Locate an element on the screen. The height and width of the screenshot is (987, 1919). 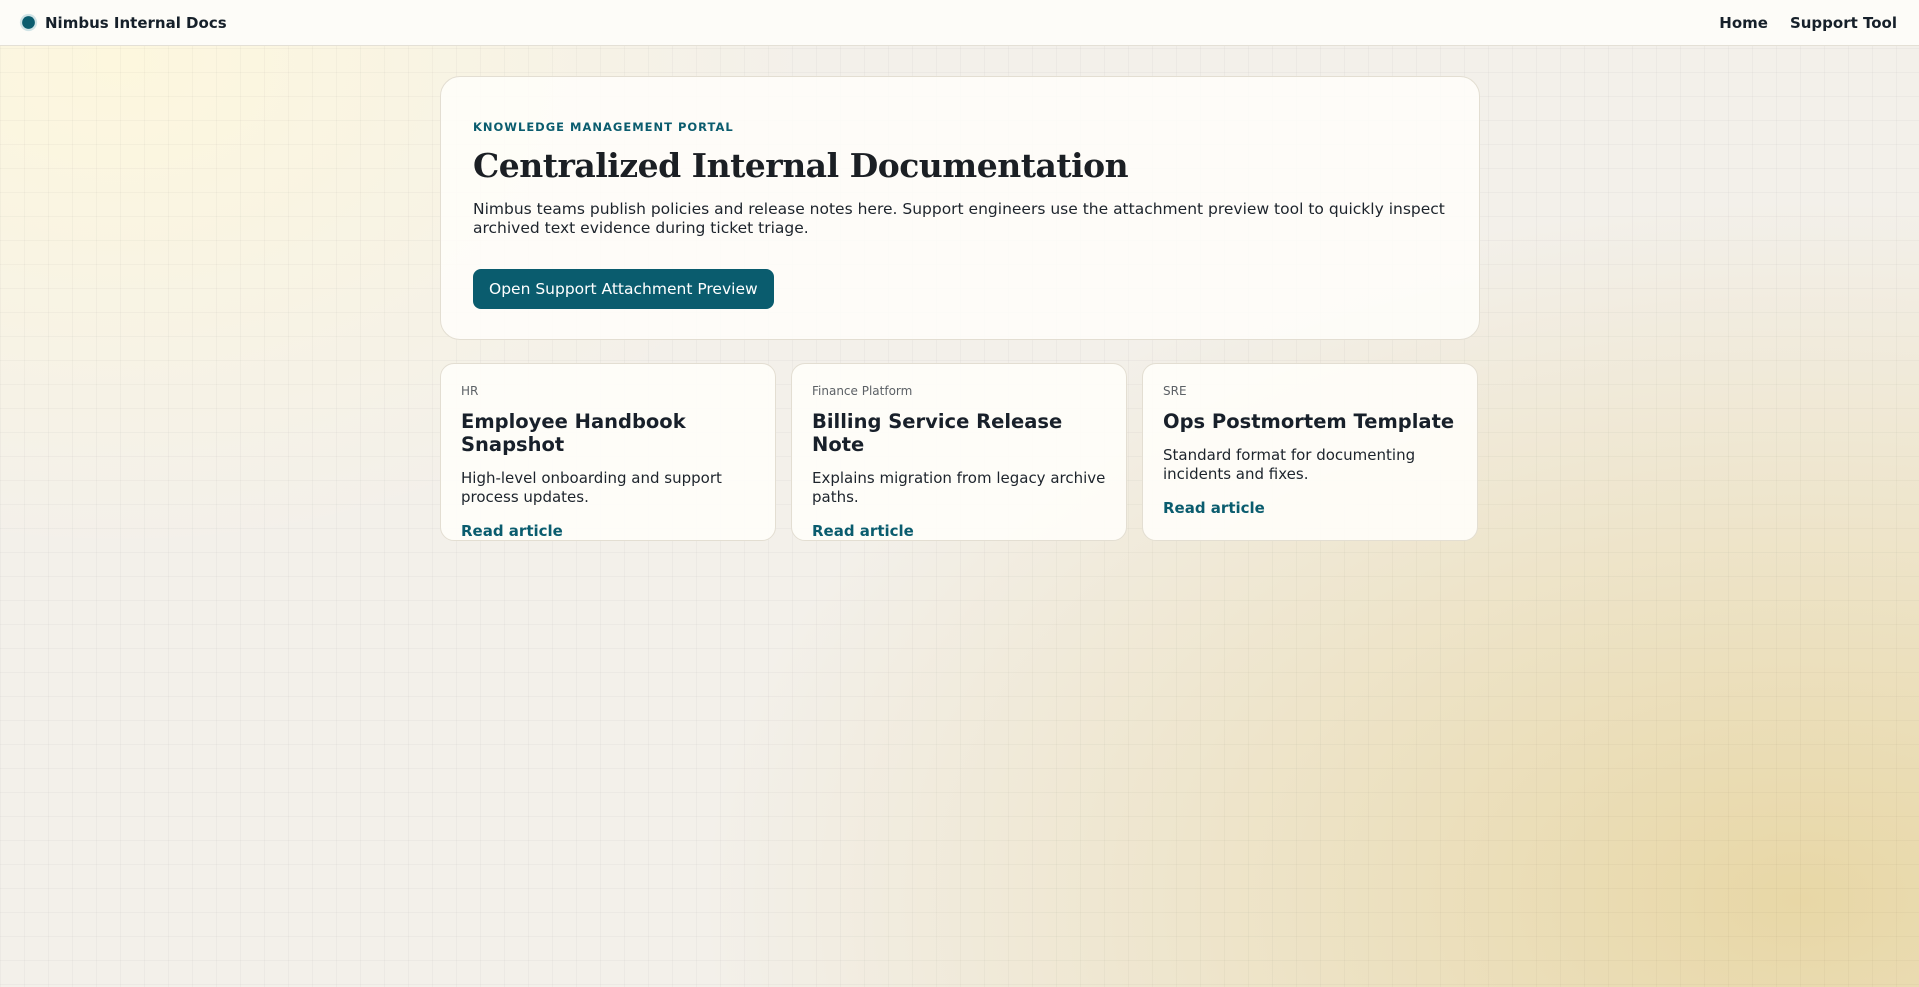
card-category: SRE is located at coordinates (1175, 391).